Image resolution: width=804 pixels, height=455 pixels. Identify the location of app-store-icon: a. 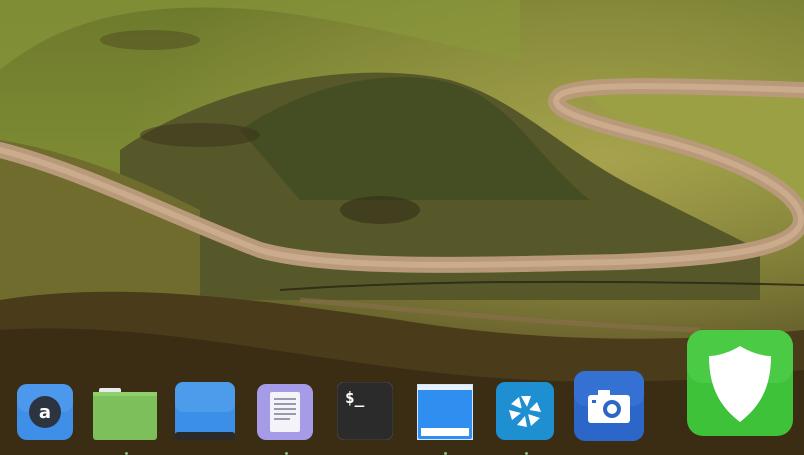
(45, 412).